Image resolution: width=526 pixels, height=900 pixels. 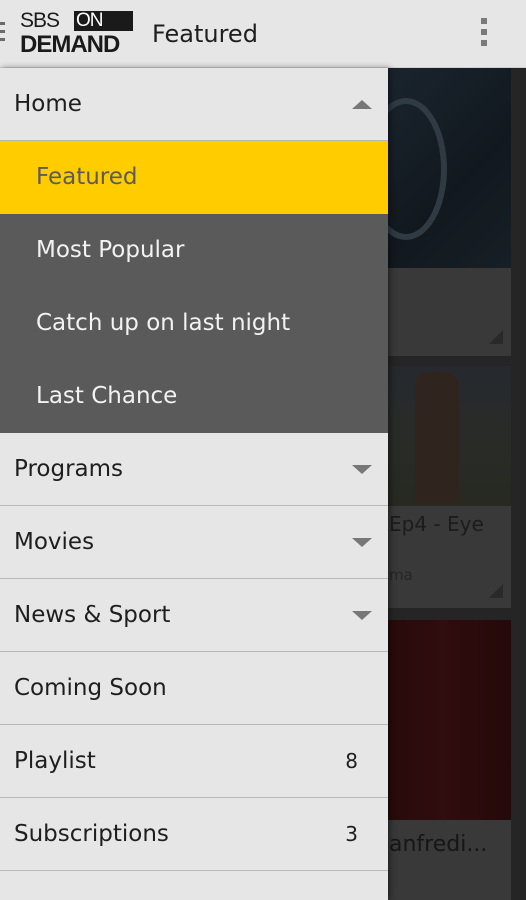 What do you see at coordinates (263, 34) in the screenshot?
I see `action-bar: SBS ON DEMAND Featured` at bounding box center [263, 34].